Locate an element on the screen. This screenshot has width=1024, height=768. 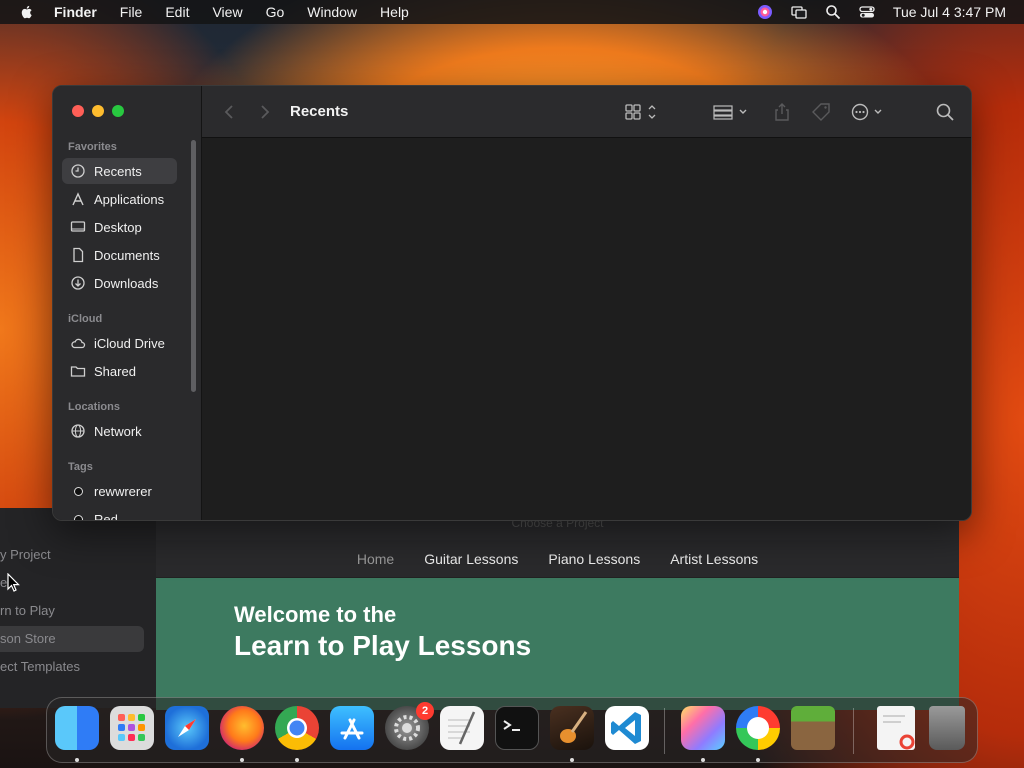
tags-header: Tags is located at coordinates (80, 467).